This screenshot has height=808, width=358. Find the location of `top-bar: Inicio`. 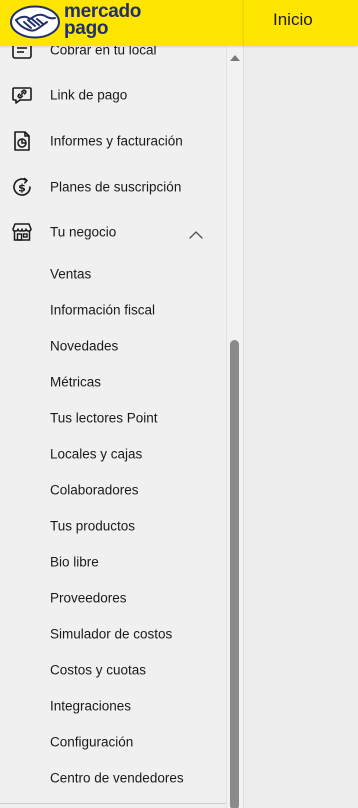

top-bar: Inicio is located at coordinates (300, 23).